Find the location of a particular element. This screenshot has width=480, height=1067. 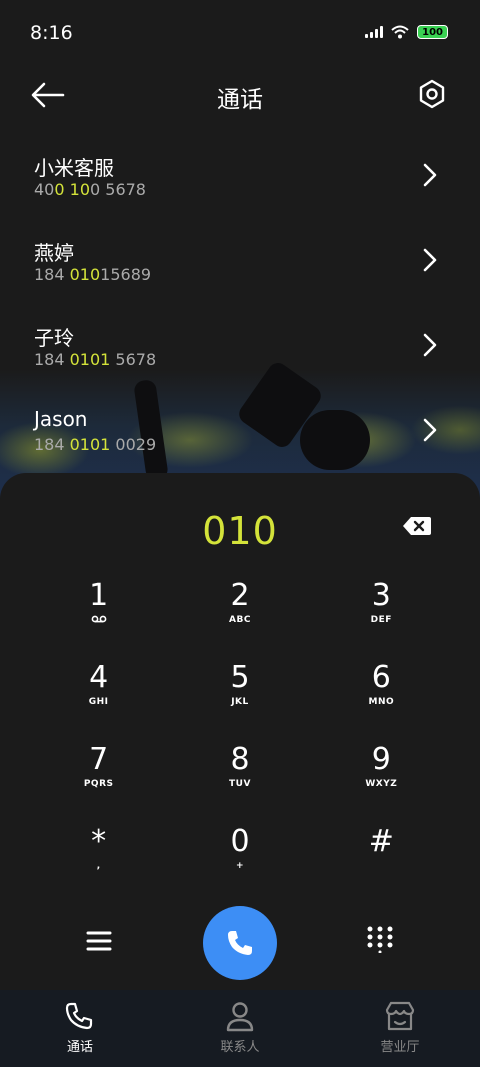

key-0: 0 + is located at coordinates (239, 866).